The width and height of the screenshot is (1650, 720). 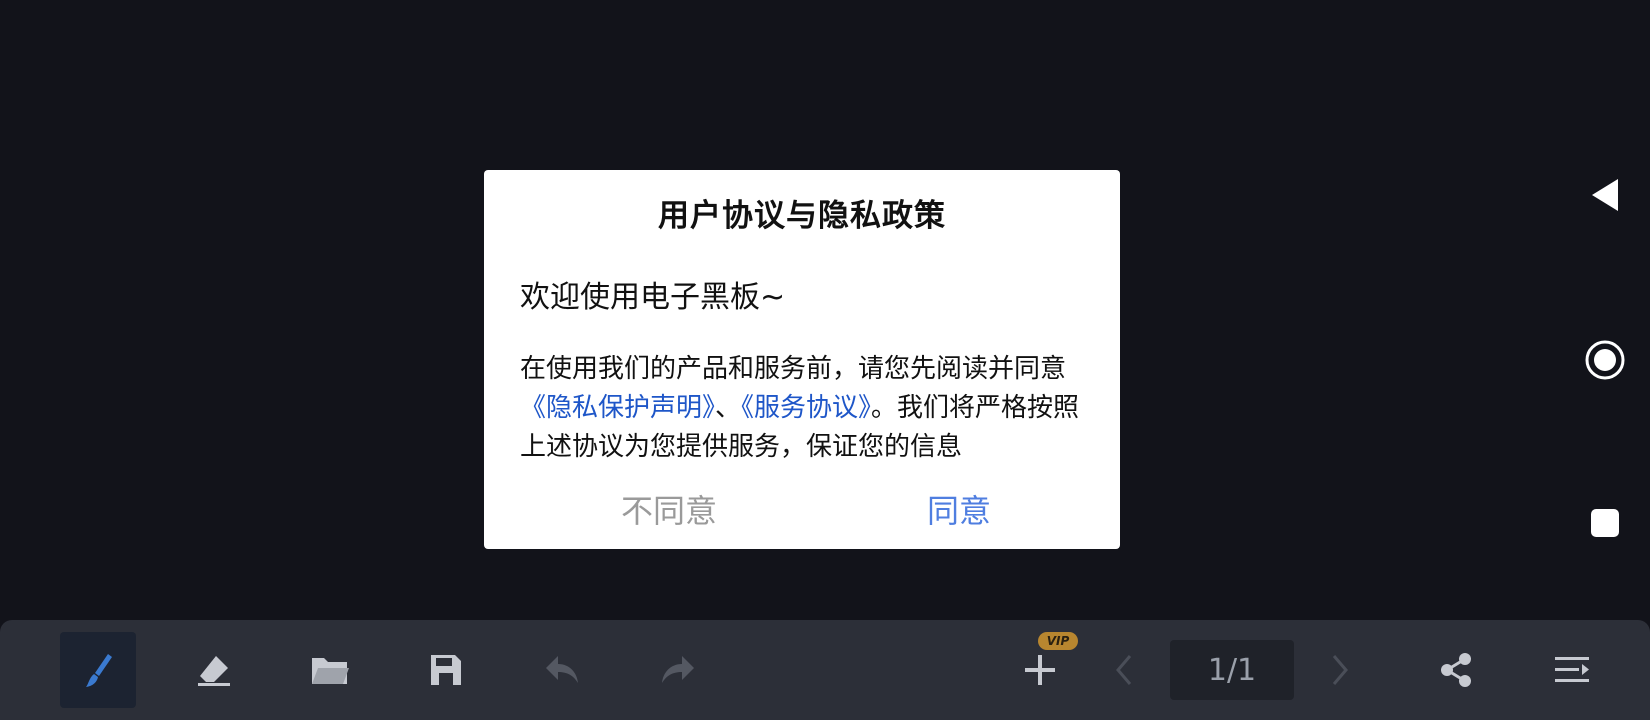 I want to click on undo-button, so click(x=562, y=670).